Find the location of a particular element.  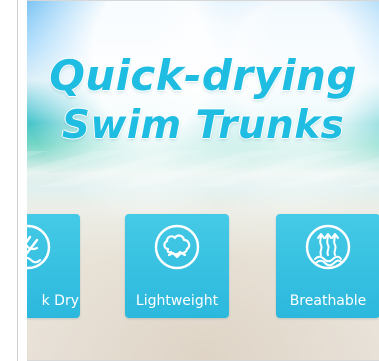

banner-title-line-2: Swim Trunks is located at coordinates (203, 125).